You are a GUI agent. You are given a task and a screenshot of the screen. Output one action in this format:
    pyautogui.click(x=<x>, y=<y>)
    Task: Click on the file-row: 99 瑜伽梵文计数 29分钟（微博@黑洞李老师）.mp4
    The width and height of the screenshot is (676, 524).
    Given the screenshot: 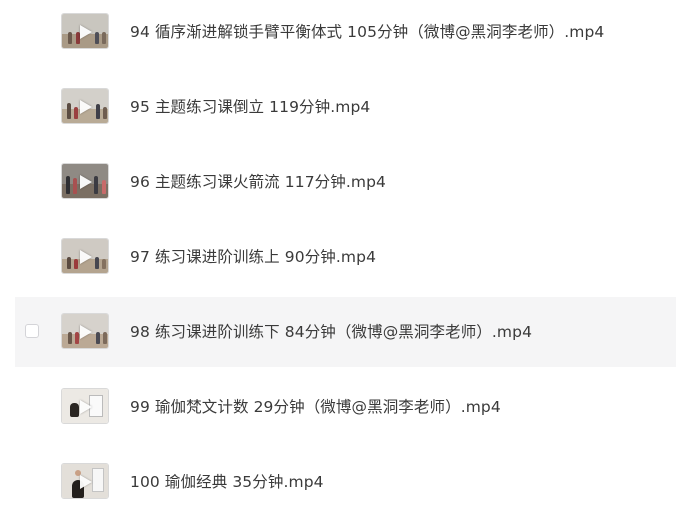 What is the action you would take?
    pyautogui.click(x=345, y=407)
    